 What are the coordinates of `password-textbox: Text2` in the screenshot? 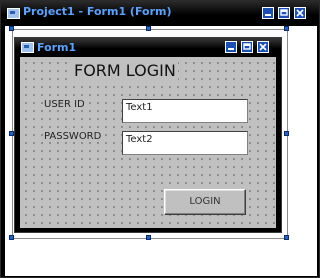 It's located at (185, 143).